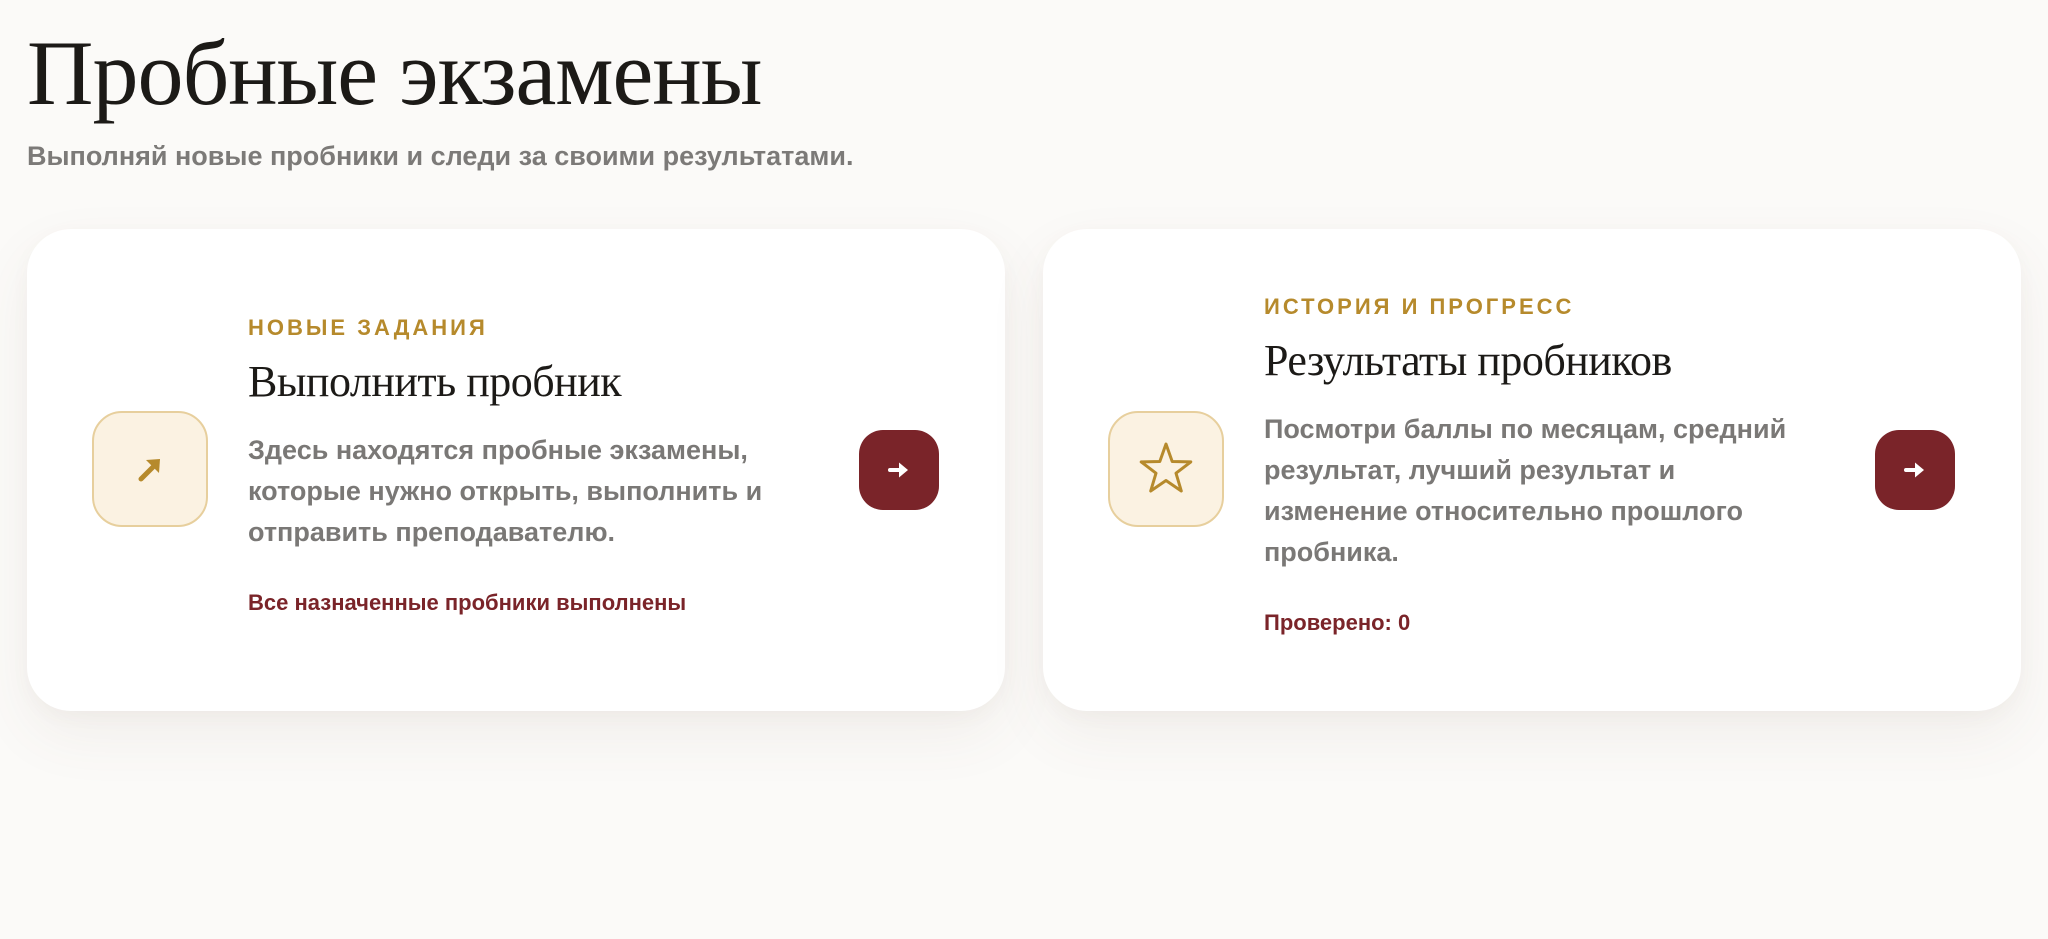 The height and width of the screenshot is (939, 2048). I want to click on card-title: Результаты пробников, so click(1468, 360).